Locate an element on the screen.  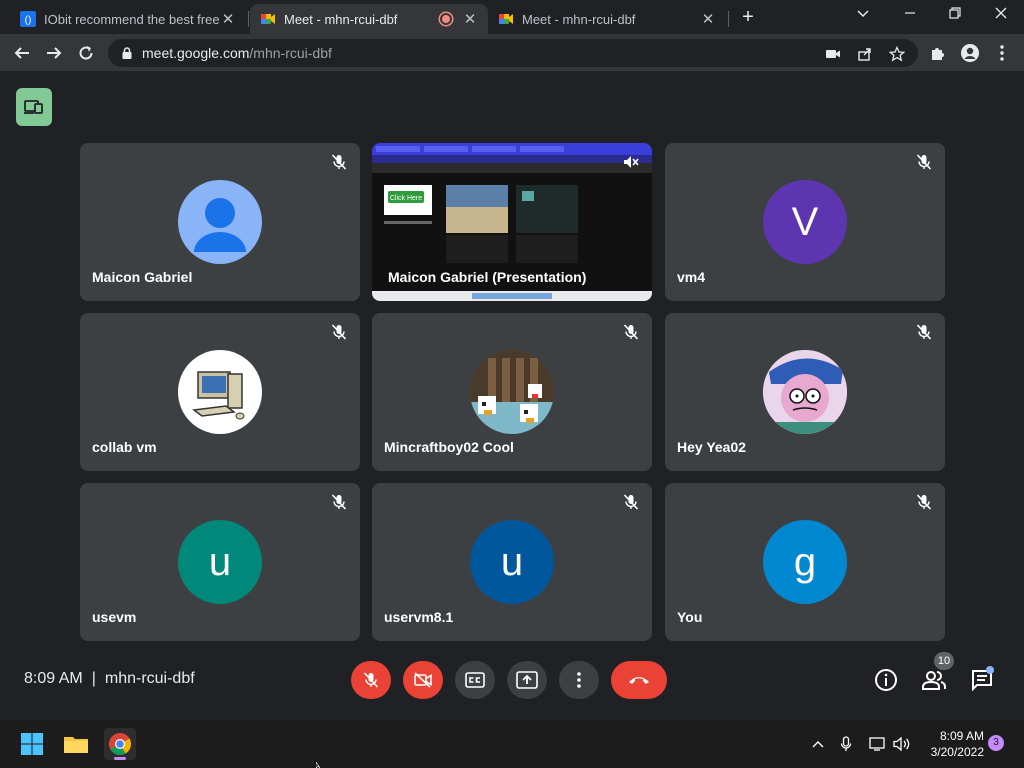
presentation-tile: Click Here Maicon Gabriel (Presentation) is located at coordinates (512, 222).